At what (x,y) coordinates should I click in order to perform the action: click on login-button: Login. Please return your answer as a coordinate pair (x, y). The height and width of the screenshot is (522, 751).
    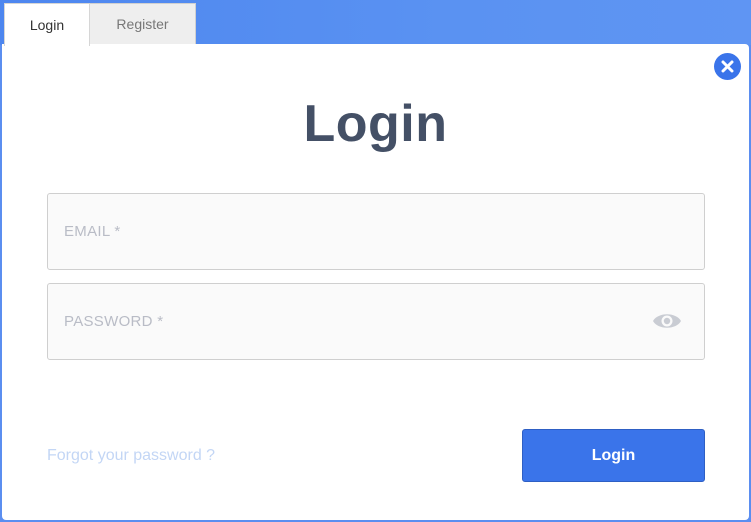
    Looking at the image, I should click on (613, 455).